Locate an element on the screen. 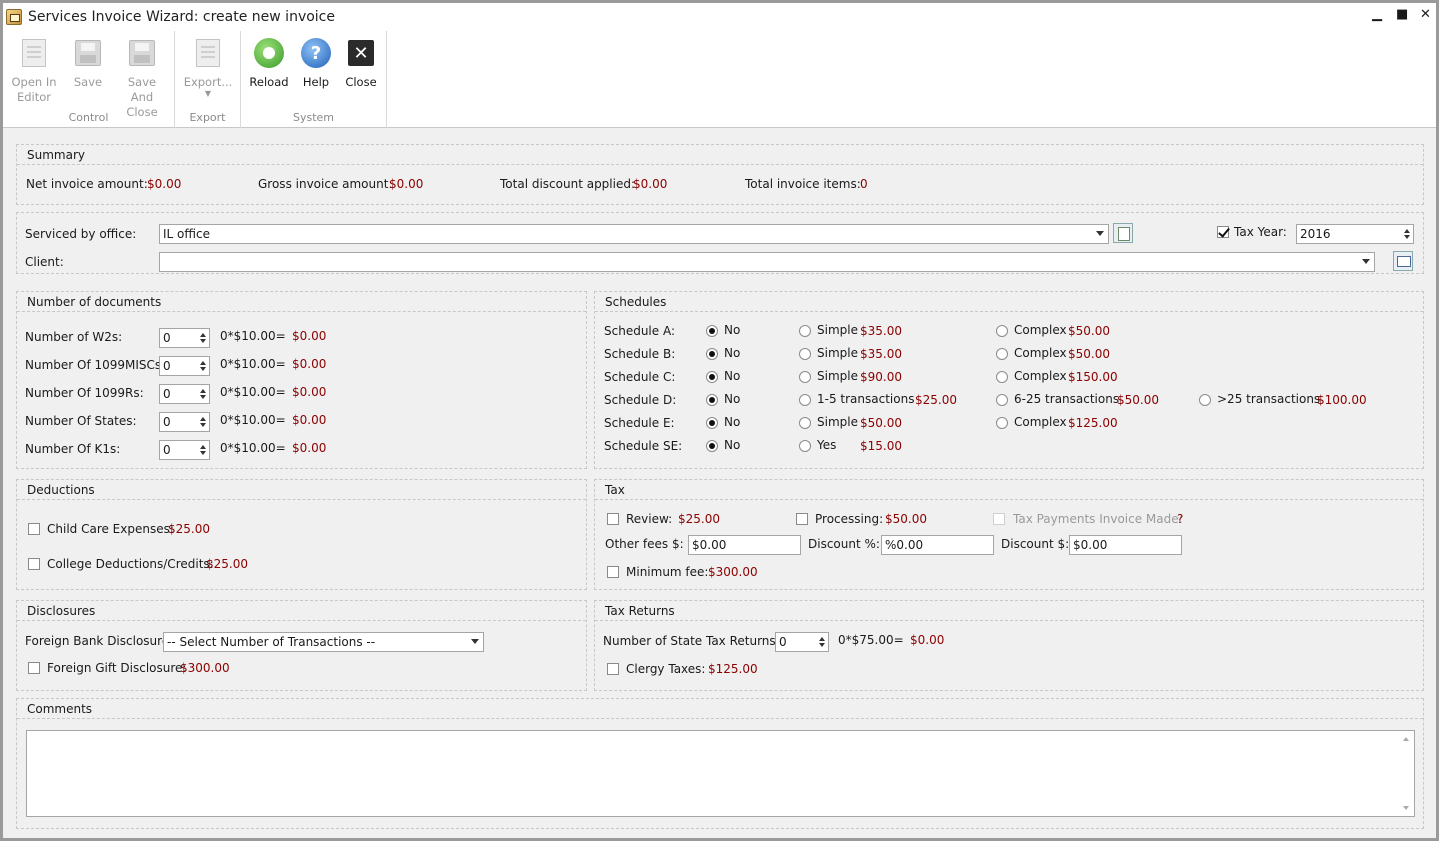 This screenshot has width=1439, height=841. clergy-taxes-checkbox is located at coordinates (613, 669).